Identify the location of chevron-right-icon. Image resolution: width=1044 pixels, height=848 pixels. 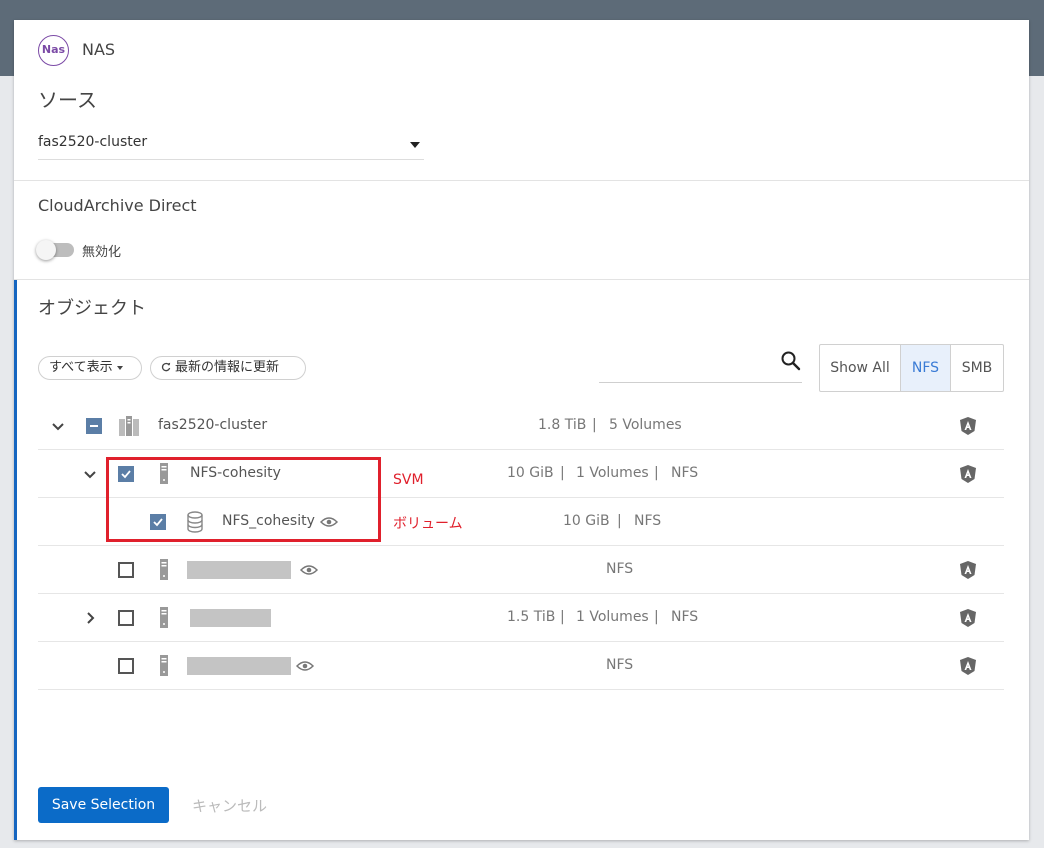
(90, 618).